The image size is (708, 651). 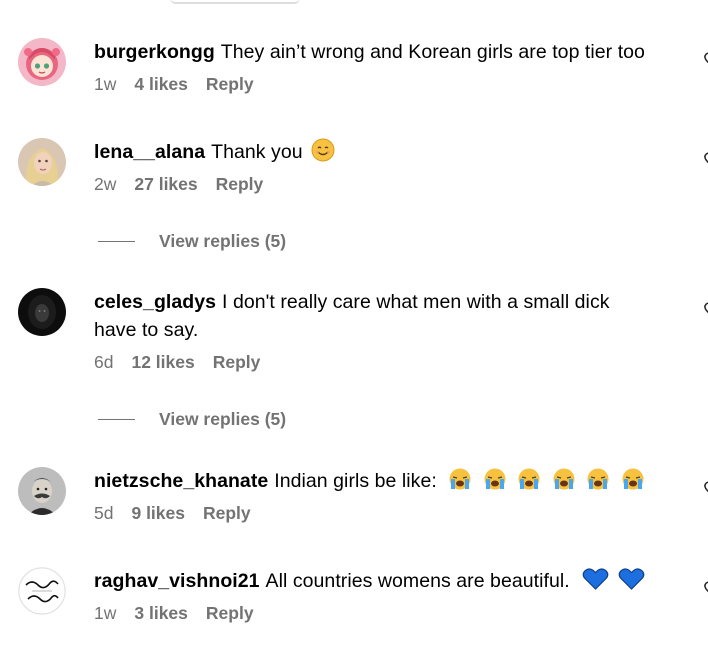 What do you see at coordinates (103, 362) in the screenshot?
I see `comment-time: 6d` at bounding box center [103, 362].